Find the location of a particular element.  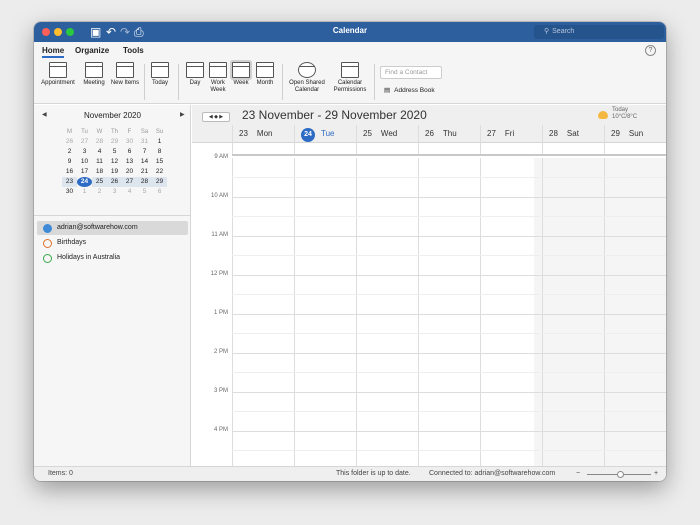

search-input: ⚲ Search is located at coordinates (599, 32).